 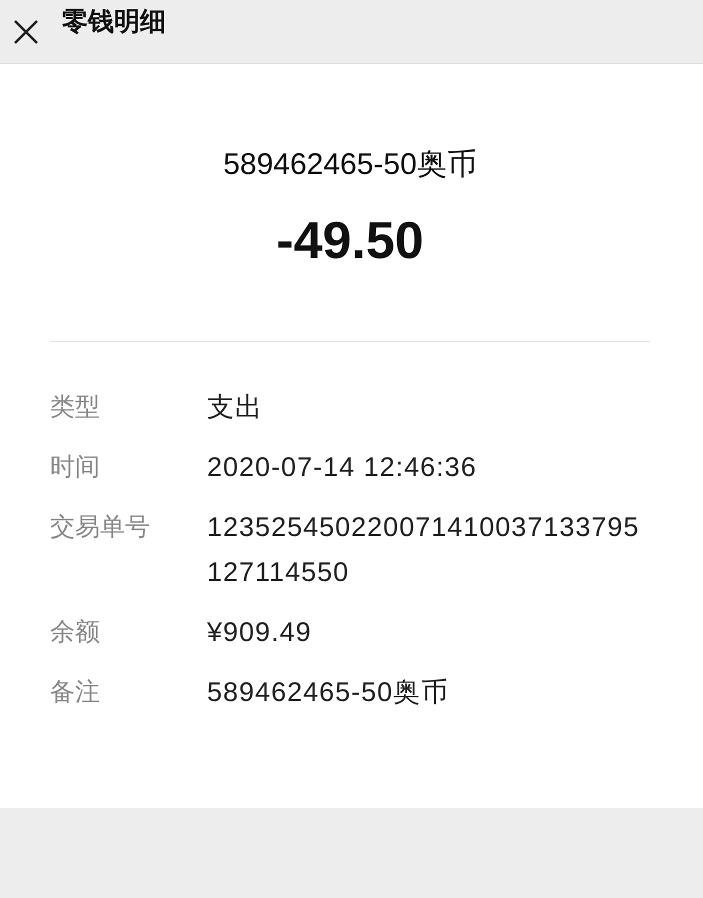 I want to click on detail-label: 交易单号, so click(x=100, y=527).